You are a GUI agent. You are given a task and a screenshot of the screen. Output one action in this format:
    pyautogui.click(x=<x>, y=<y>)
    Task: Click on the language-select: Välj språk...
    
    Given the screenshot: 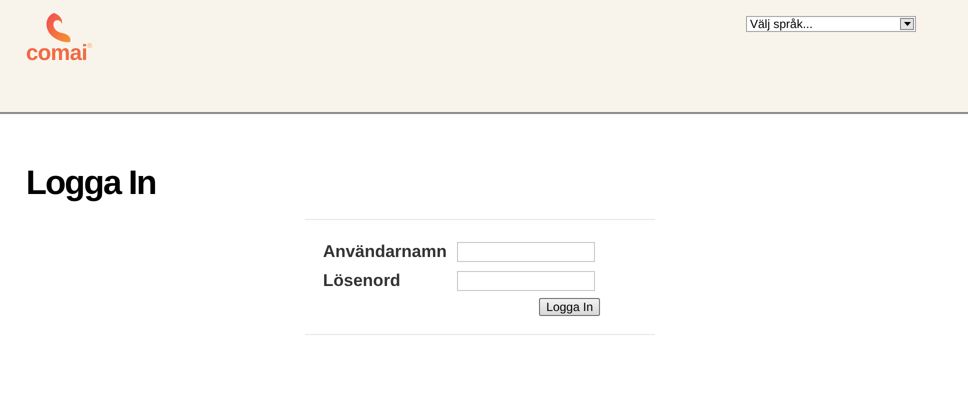 What is the action you would take?
    pyautogui.click(x=831, y=24)
    